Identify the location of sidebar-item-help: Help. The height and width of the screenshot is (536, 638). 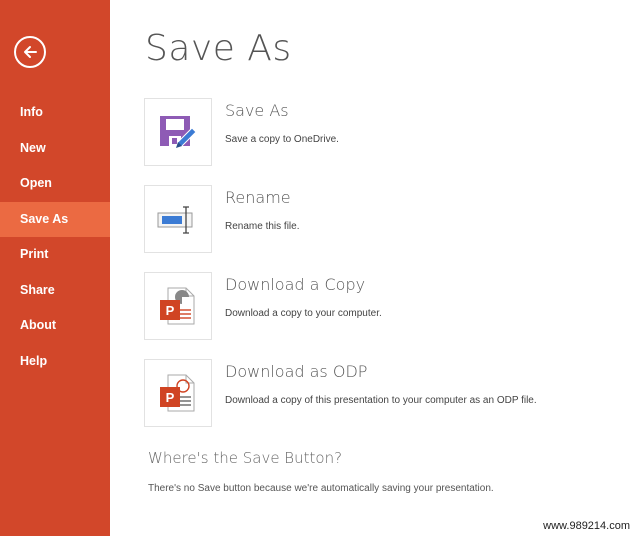
(55, 362).